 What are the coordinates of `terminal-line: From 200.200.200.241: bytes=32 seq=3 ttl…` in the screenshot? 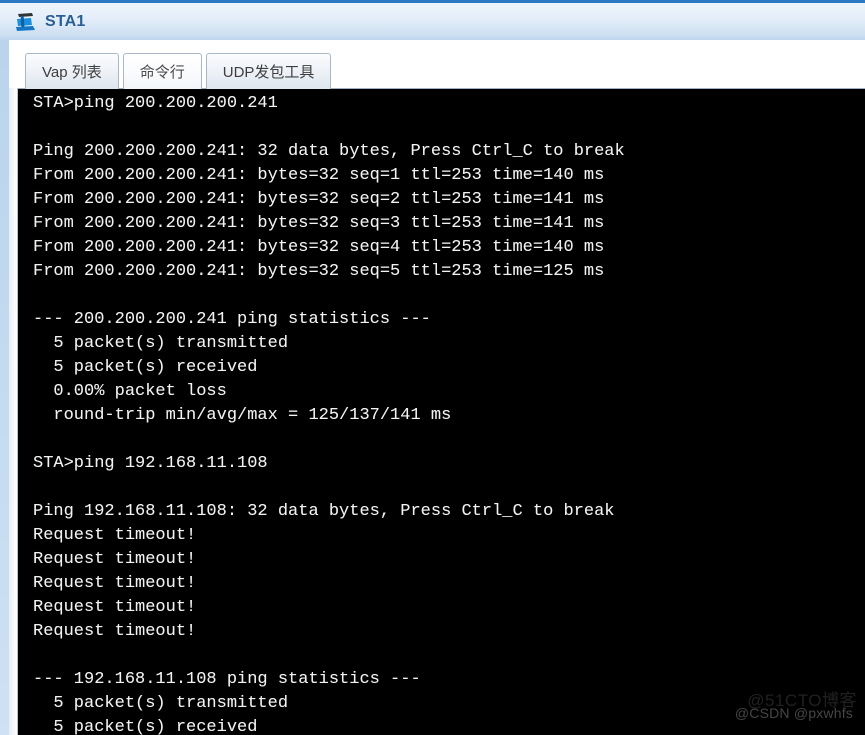 It's located at (319, 223).